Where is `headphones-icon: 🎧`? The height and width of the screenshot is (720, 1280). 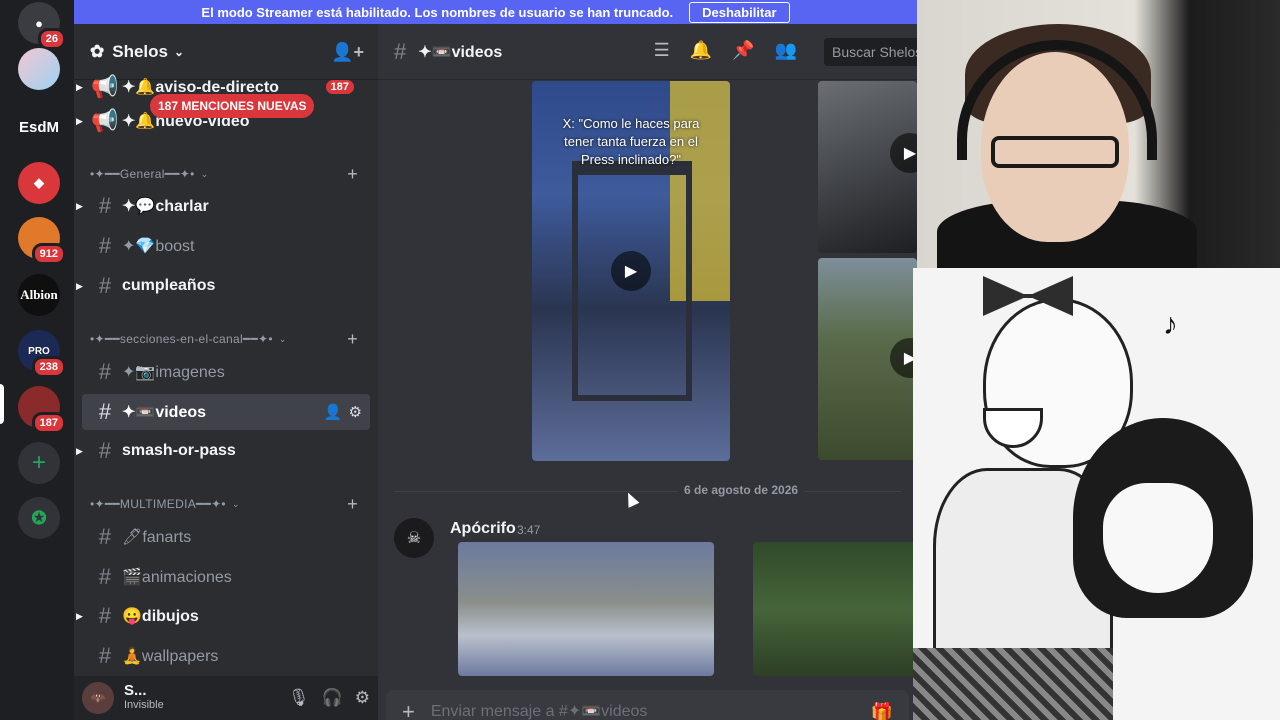 headphones-icon: 🎧 is located at coordinates (332, 698).